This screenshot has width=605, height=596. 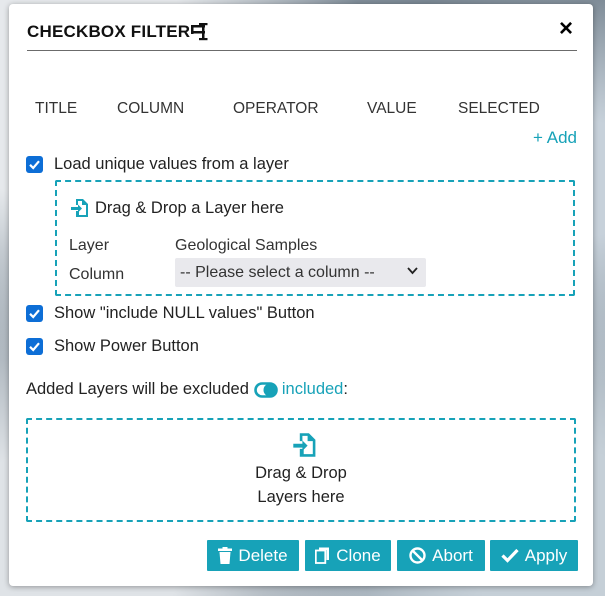 What do you see at coordinates (566, 29) in the screenshot?
I see `close-icon: ×` at bounding box center [566, 29].